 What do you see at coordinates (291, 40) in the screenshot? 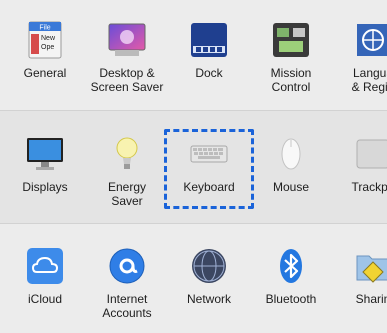
I see `mission-control-icon` at bounding box center [291, 40].